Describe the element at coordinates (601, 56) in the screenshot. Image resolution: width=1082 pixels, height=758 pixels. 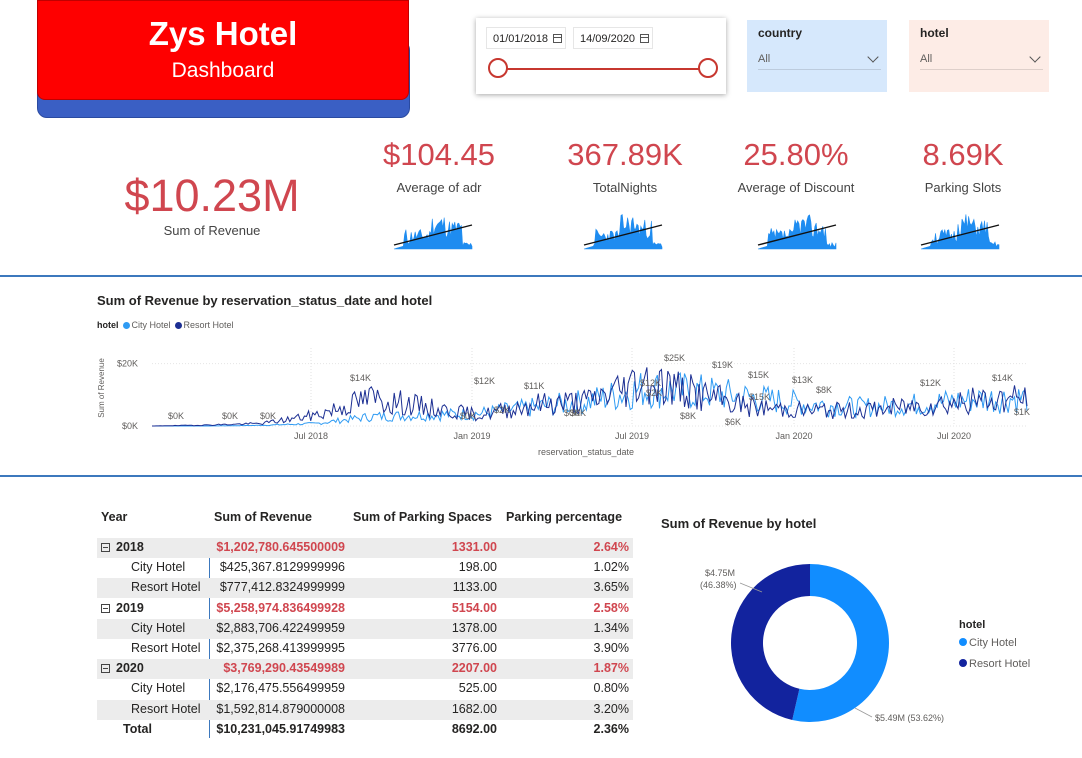
I see `date-range-slicer: 01/01/2018 14/09/2020` at that location.